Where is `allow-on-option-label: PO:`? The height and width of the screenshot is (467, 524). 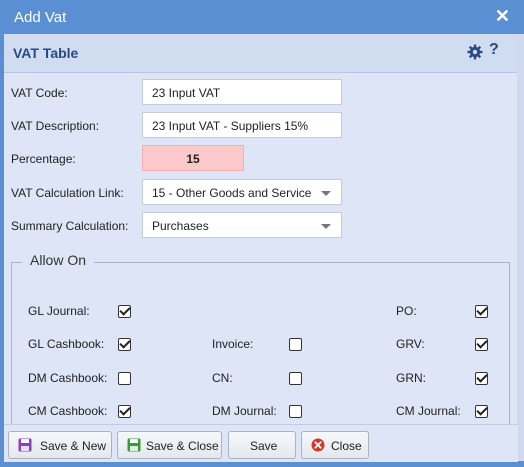
allow-on-option-label: PO: is located at coordinates (406, 311).